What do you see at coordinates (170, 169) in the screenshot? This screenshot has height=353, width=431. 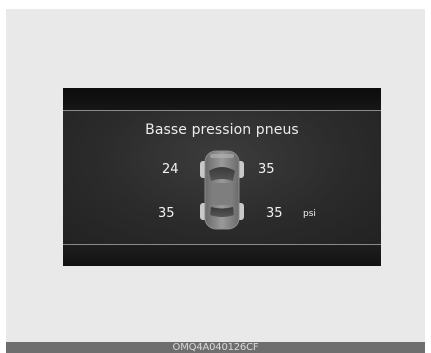 I see `tire-pressure-front-left: 24` at bounding box center [170, 169].